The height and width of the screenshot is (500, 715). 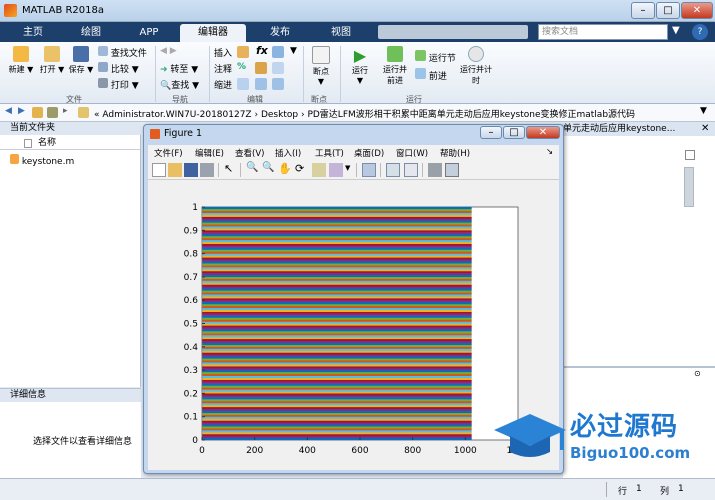 I want to click on menu-tools: 工具(T), so click(x=329, y=153).